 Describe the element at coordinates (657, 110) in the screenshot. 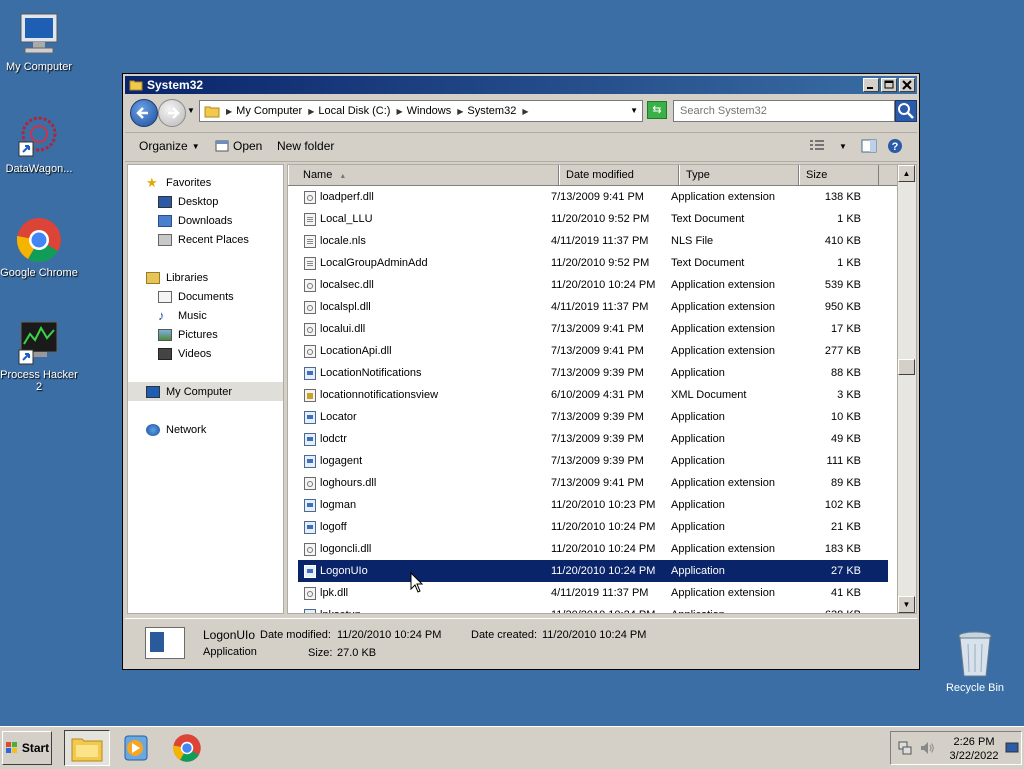

I see `refresh-button: ⇆` at that location.